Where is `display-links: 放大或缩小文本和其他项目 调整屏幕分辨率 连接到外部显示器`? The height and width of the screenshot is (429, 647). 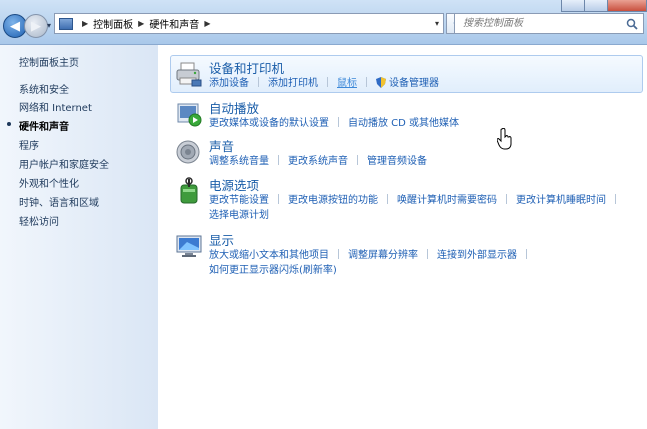
display-links: 放大或缩小文本和其他项目 调整屏幕分辨率 连接到外部显示器 is located at coordinates (372, 253).